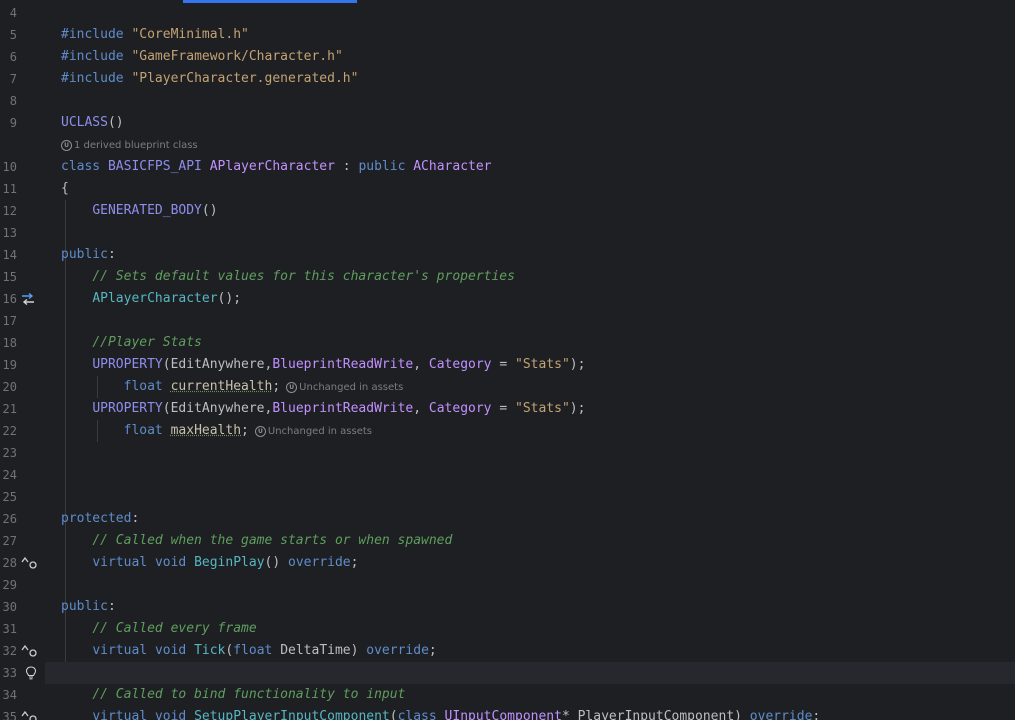 This screenshot has width=1015, height=720. What do you see at coordinates (129, 146) in the screenshot?
I see `derived-blueprint-hint: U1 derived blueprint class` at bounding box center [129, 146].